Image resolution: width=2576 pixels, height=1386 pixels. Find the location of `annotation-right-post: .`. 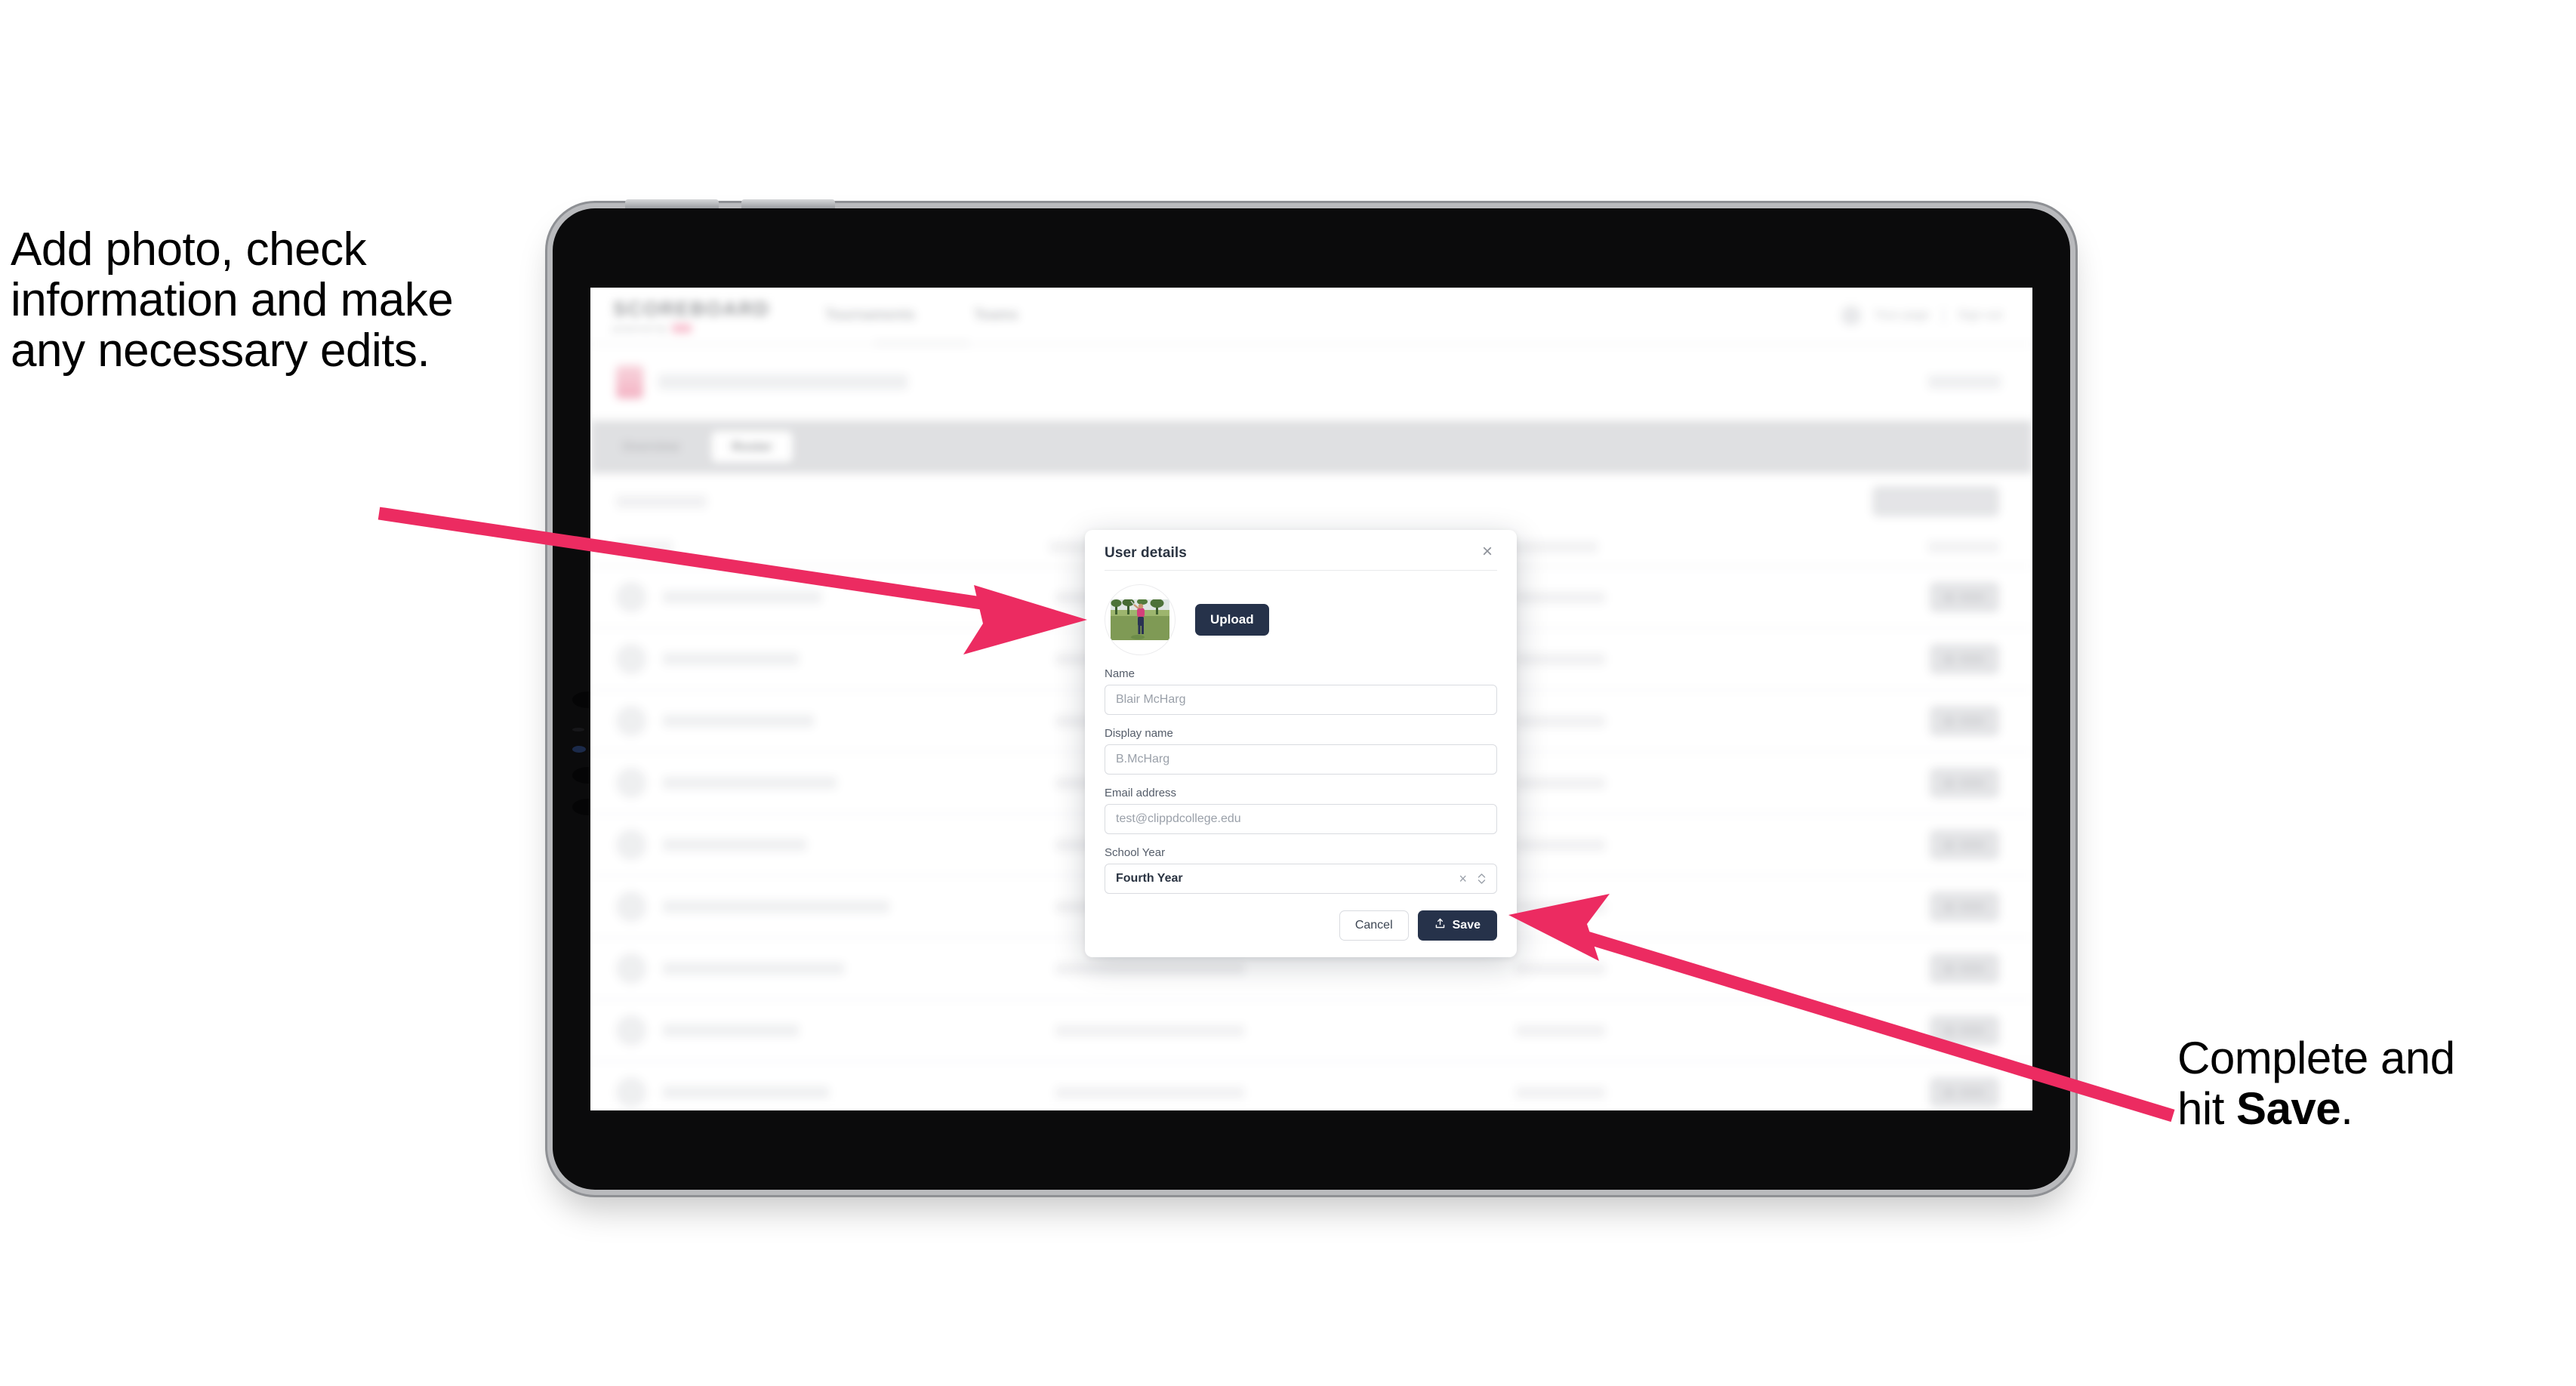

annotation-right-post: . is located at coordinates (2346, 1109).